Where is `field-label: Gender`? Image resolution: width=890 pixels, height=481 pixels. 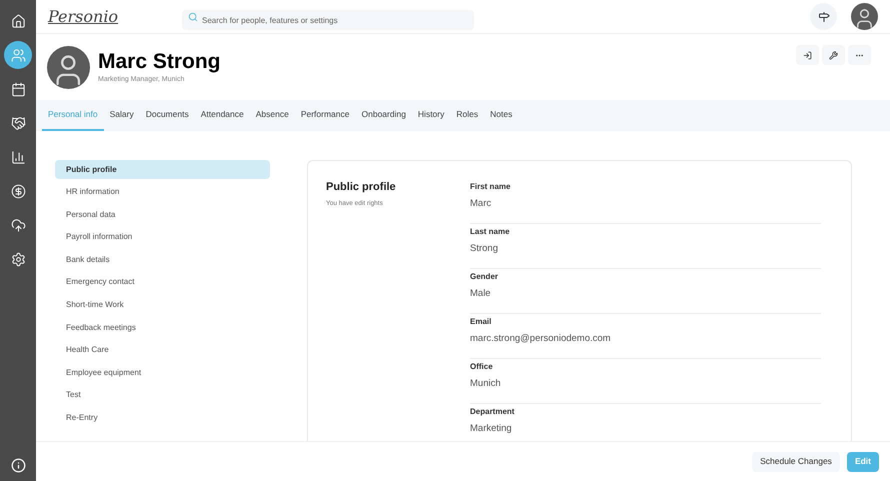
field-label: Gender is located at coordinates (485, 277).